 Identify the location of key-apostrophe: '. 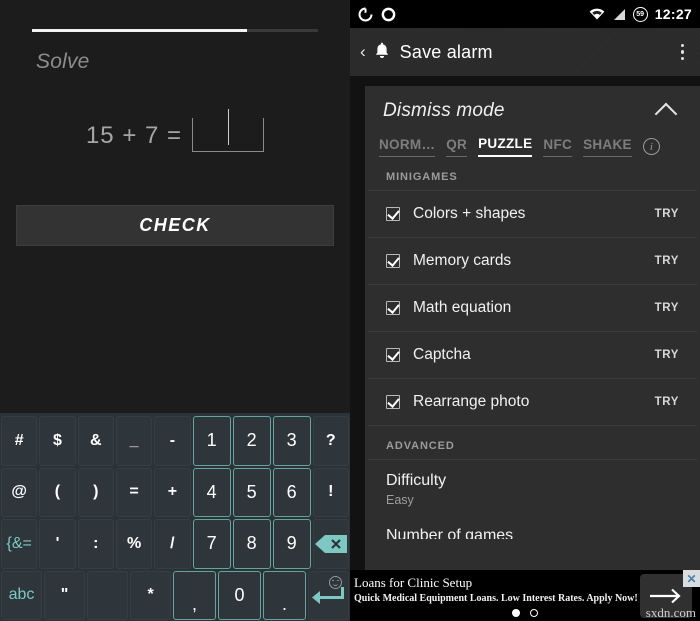
(57, 544).